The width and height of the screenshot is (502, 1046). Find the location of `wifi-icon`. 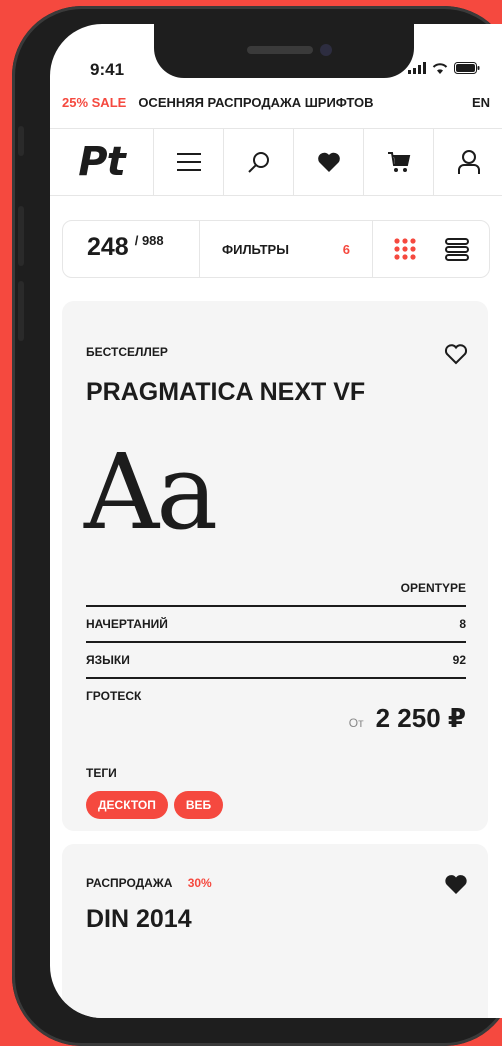

wifi-icon is located at coordinates (440, 68).